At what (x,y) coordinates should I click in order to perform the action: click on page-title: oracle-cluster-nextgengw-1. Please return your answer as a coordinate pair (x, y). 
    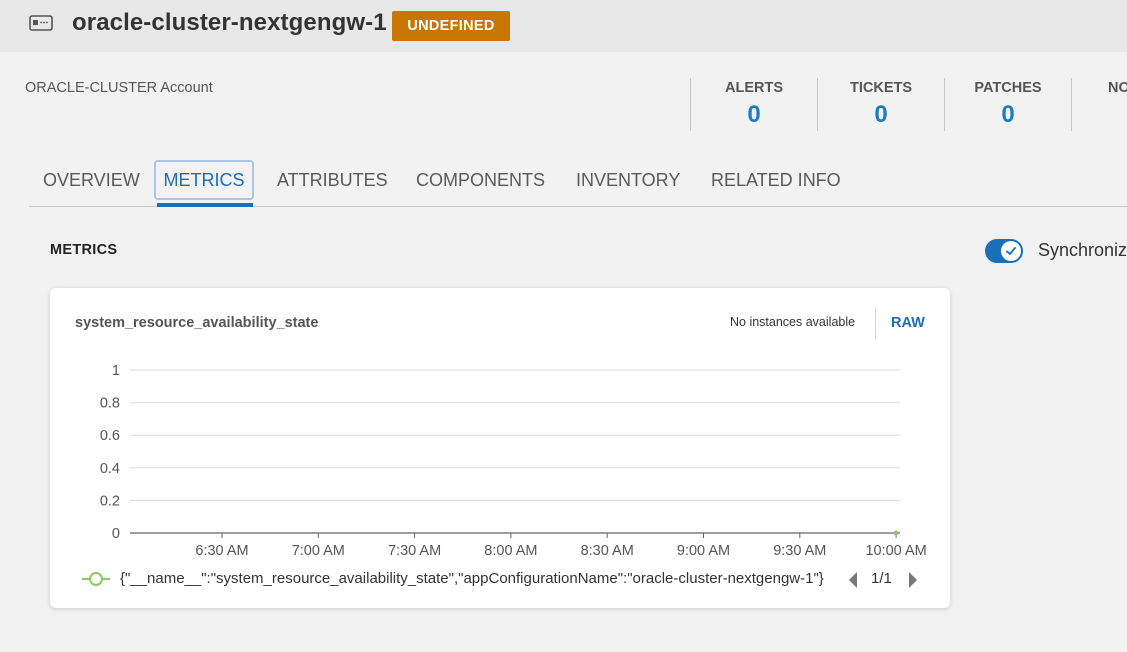
    Looking at the image, I should click on (229, 22).